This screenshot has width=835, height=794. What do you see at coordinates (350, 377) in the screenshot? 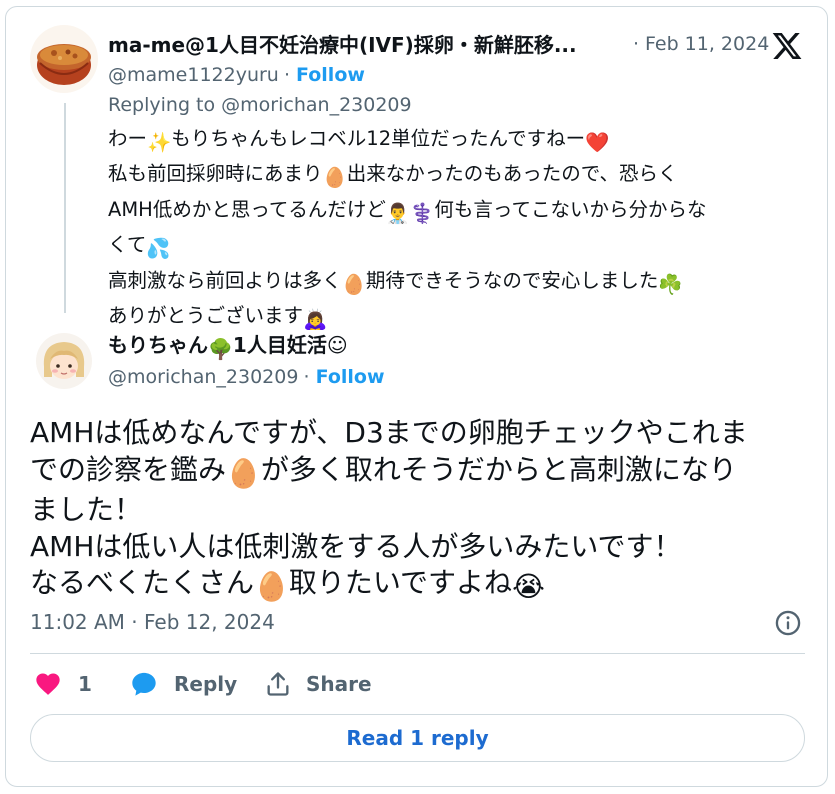
I see `follow-button-main-author: Follow` at bounding box center [350, 377].